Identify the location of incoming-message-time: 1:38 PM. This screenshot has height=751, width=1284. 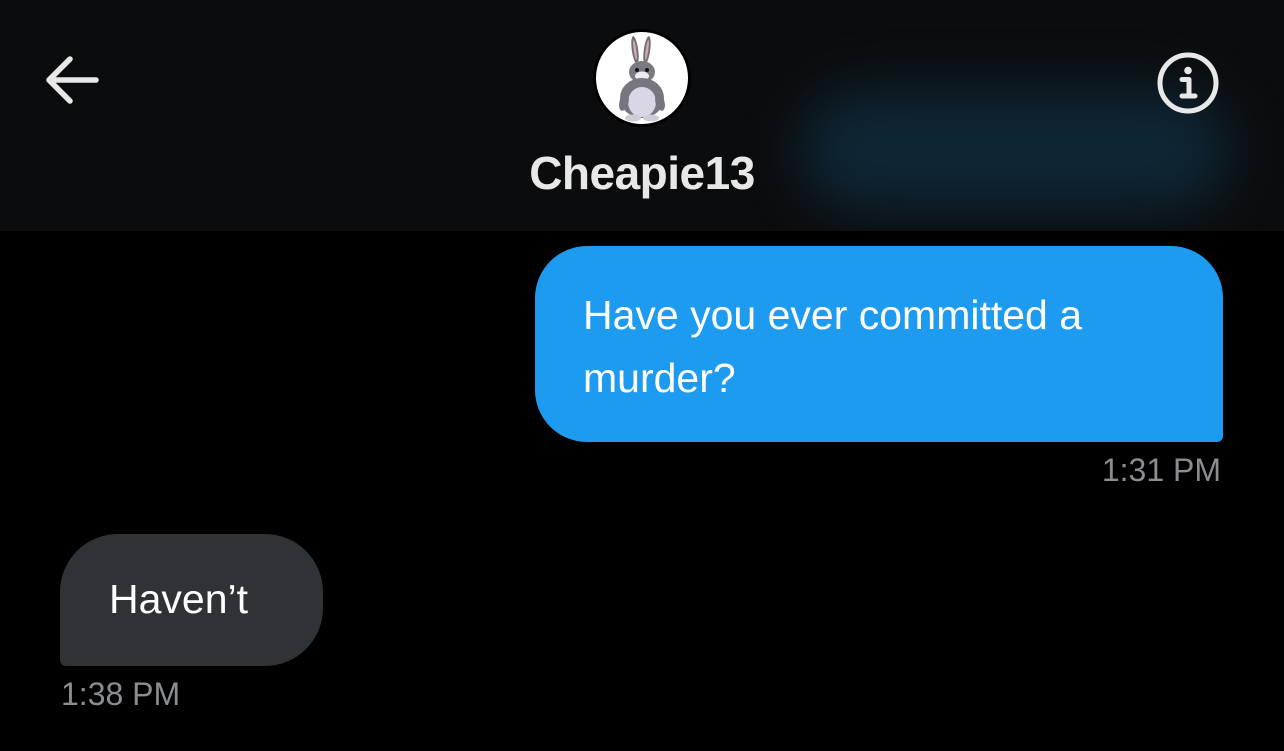
(121, 694).